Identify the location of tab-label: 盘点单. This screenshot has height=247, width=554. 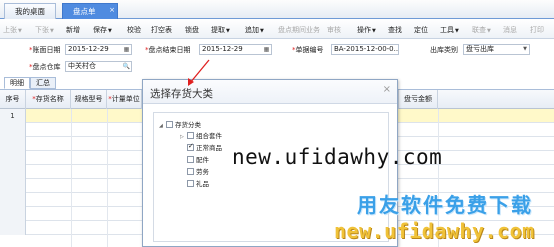
(84, 11).